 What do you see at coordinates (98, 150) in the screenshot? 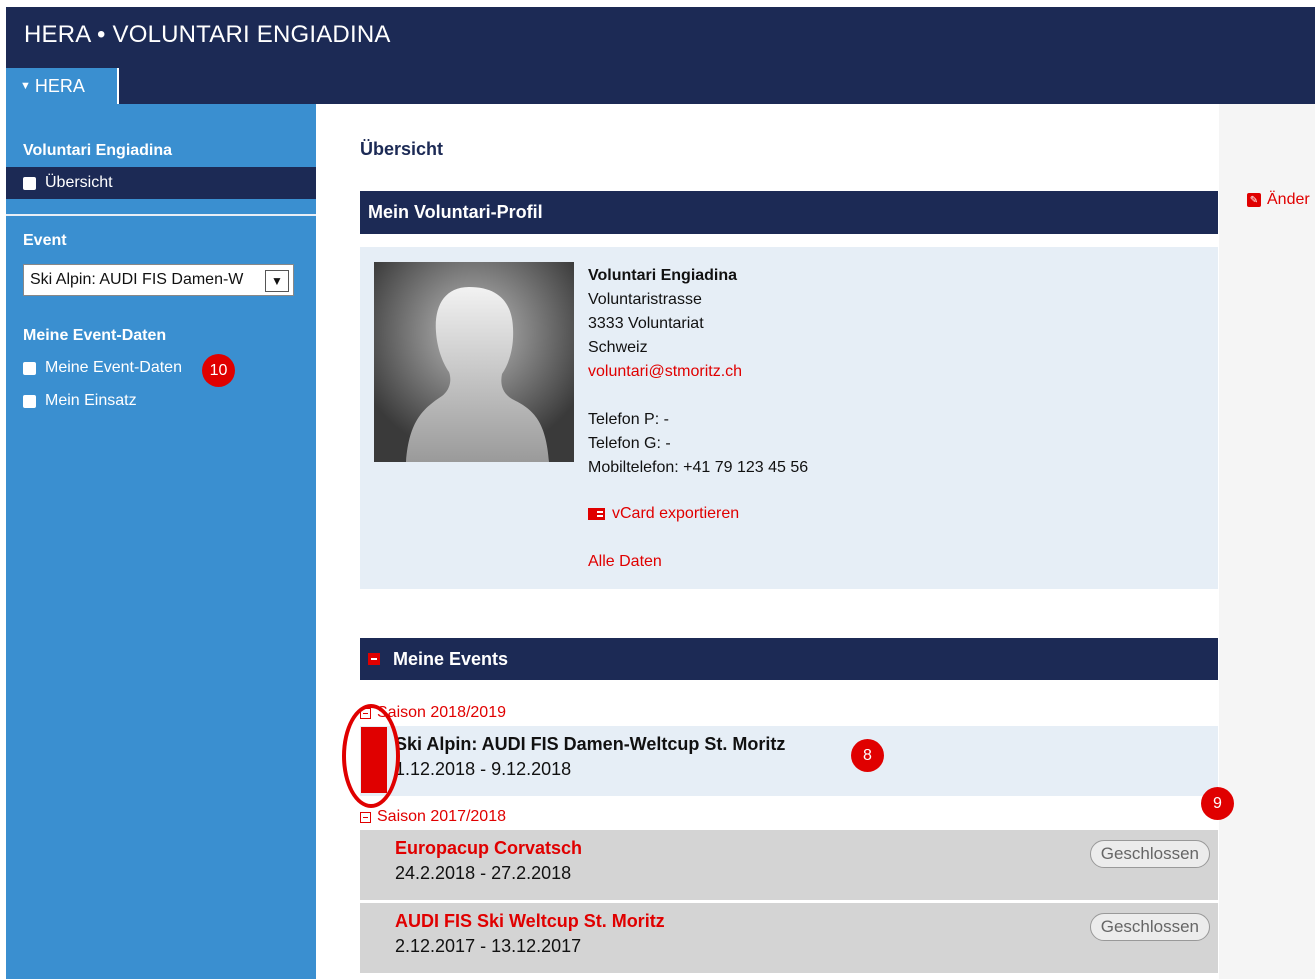
I see `sidebar-section-title: Voluntari Engiadina` at bounding box center [98, 150].